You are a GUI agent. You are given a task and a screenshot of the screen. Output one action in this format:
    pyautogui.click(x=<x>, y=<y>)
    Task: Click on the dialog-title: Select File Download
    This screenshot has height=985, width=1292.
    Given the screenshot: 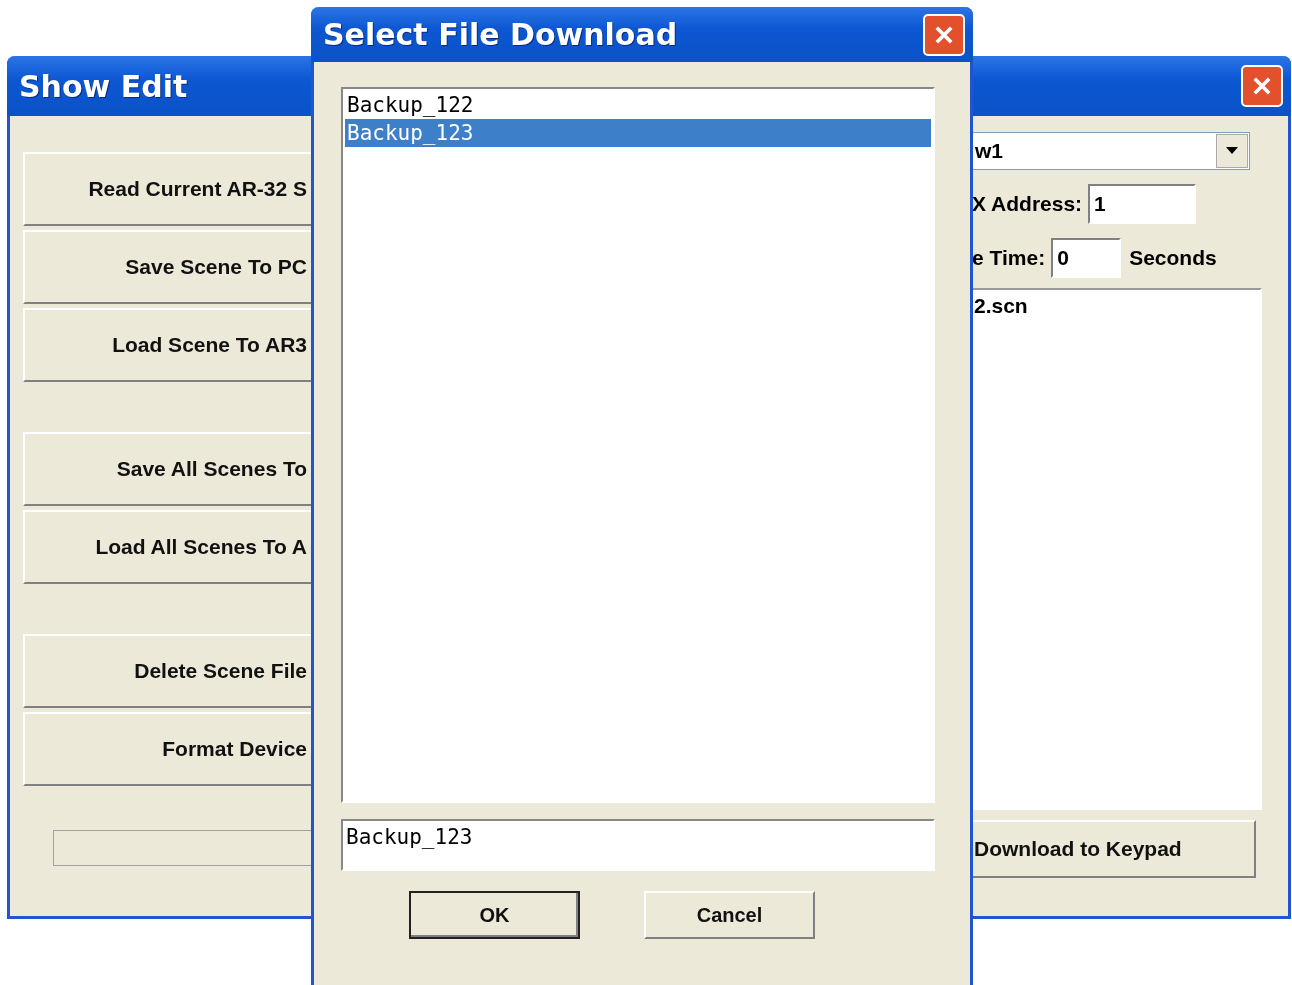 What is the action you would take?
    pyautogui.click(x=500, y=34)
    